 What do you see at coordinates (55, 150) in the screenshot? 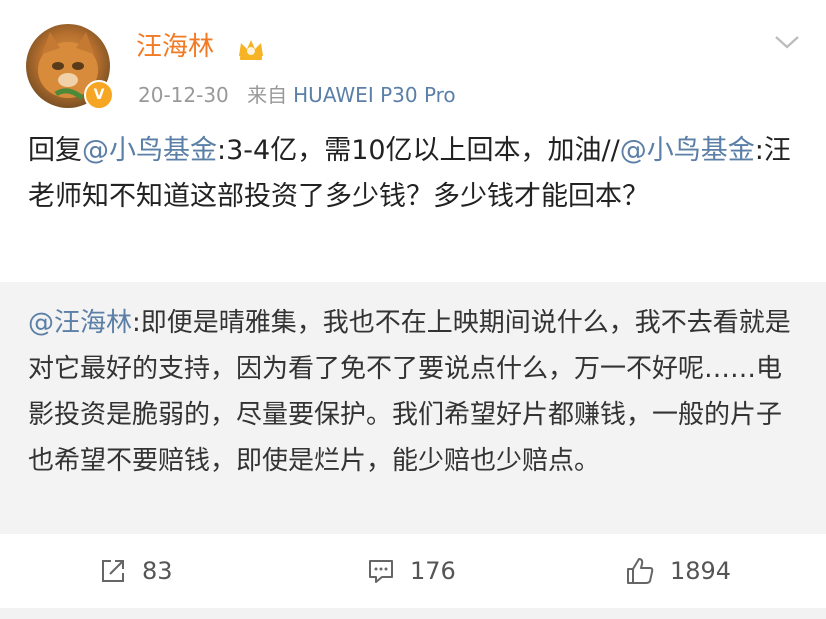
I see `reply-label: 回复` at bounding box center [55, 150].